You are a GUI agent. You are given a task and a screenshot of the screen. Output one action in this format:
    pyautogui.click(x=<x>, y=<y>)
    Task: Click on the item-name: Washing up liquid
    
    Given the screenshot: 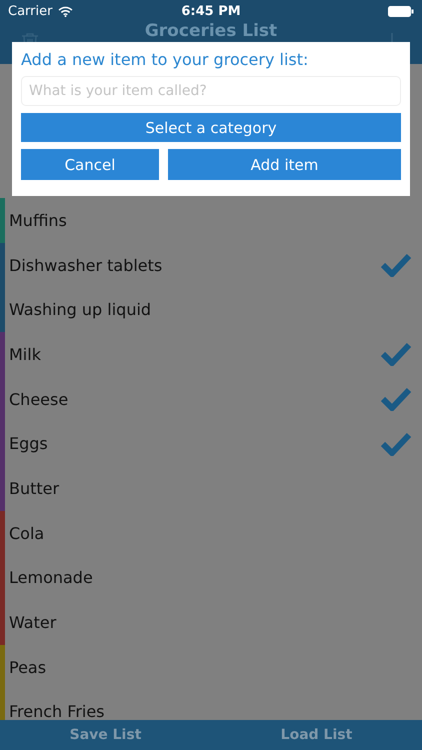 What is the action you would take?
    pyautogui.click(x=80, y=310)
    